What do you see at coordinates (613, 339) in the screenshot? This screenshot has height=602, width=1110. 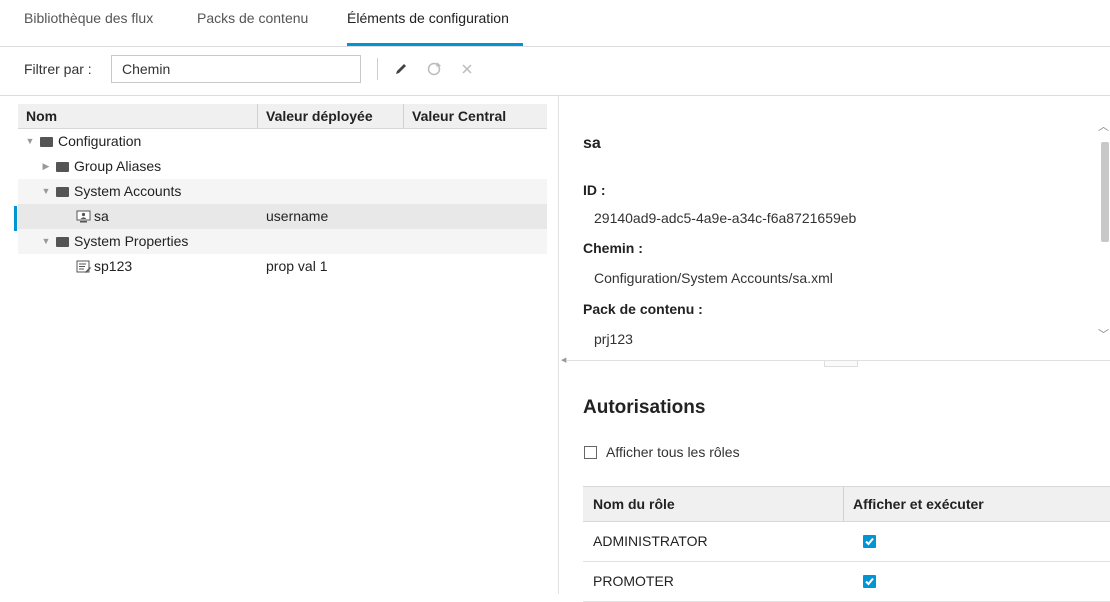 I see `content-pack-value: prj123` at bounding box center [613, 339].